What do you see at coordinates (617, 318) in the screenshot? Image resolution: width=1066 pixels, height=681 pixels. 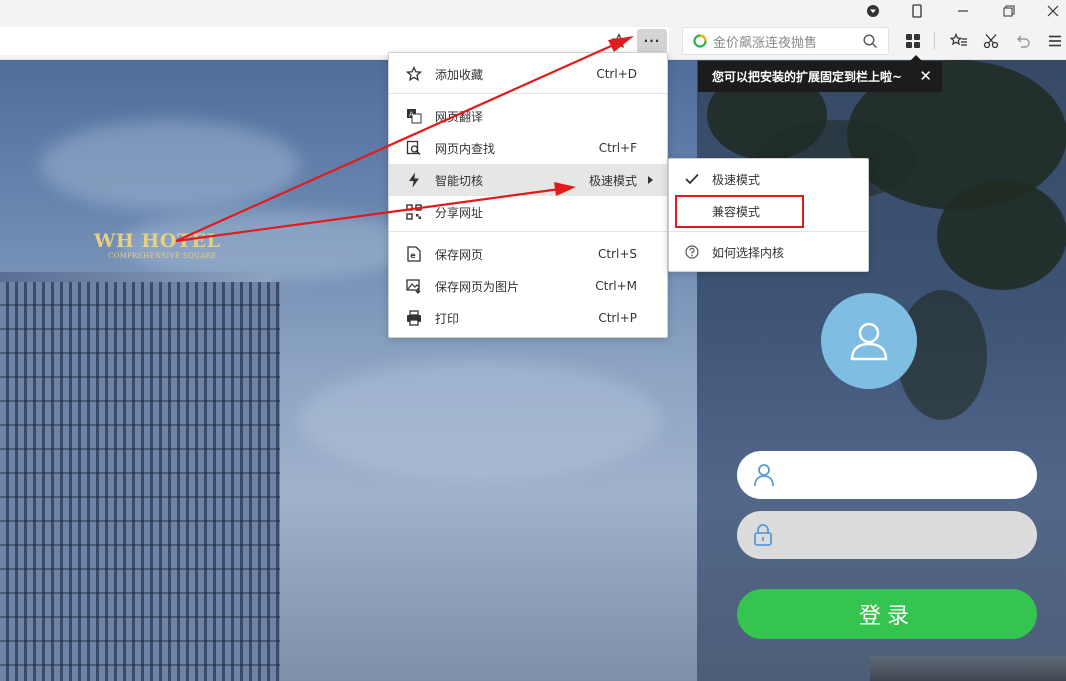 I see `menu-item-shortcut: Ctrl+P` at bounding box center [617, 318].